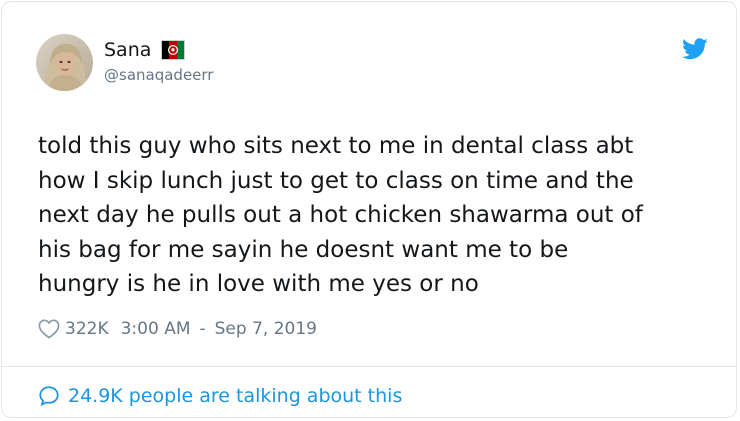 The width and height of the screenshot is (740, 421). Describe the element at coordinates (235, 396) in the screenshot. I see `conversation-text: 24.9K people are talking about this` at that location.